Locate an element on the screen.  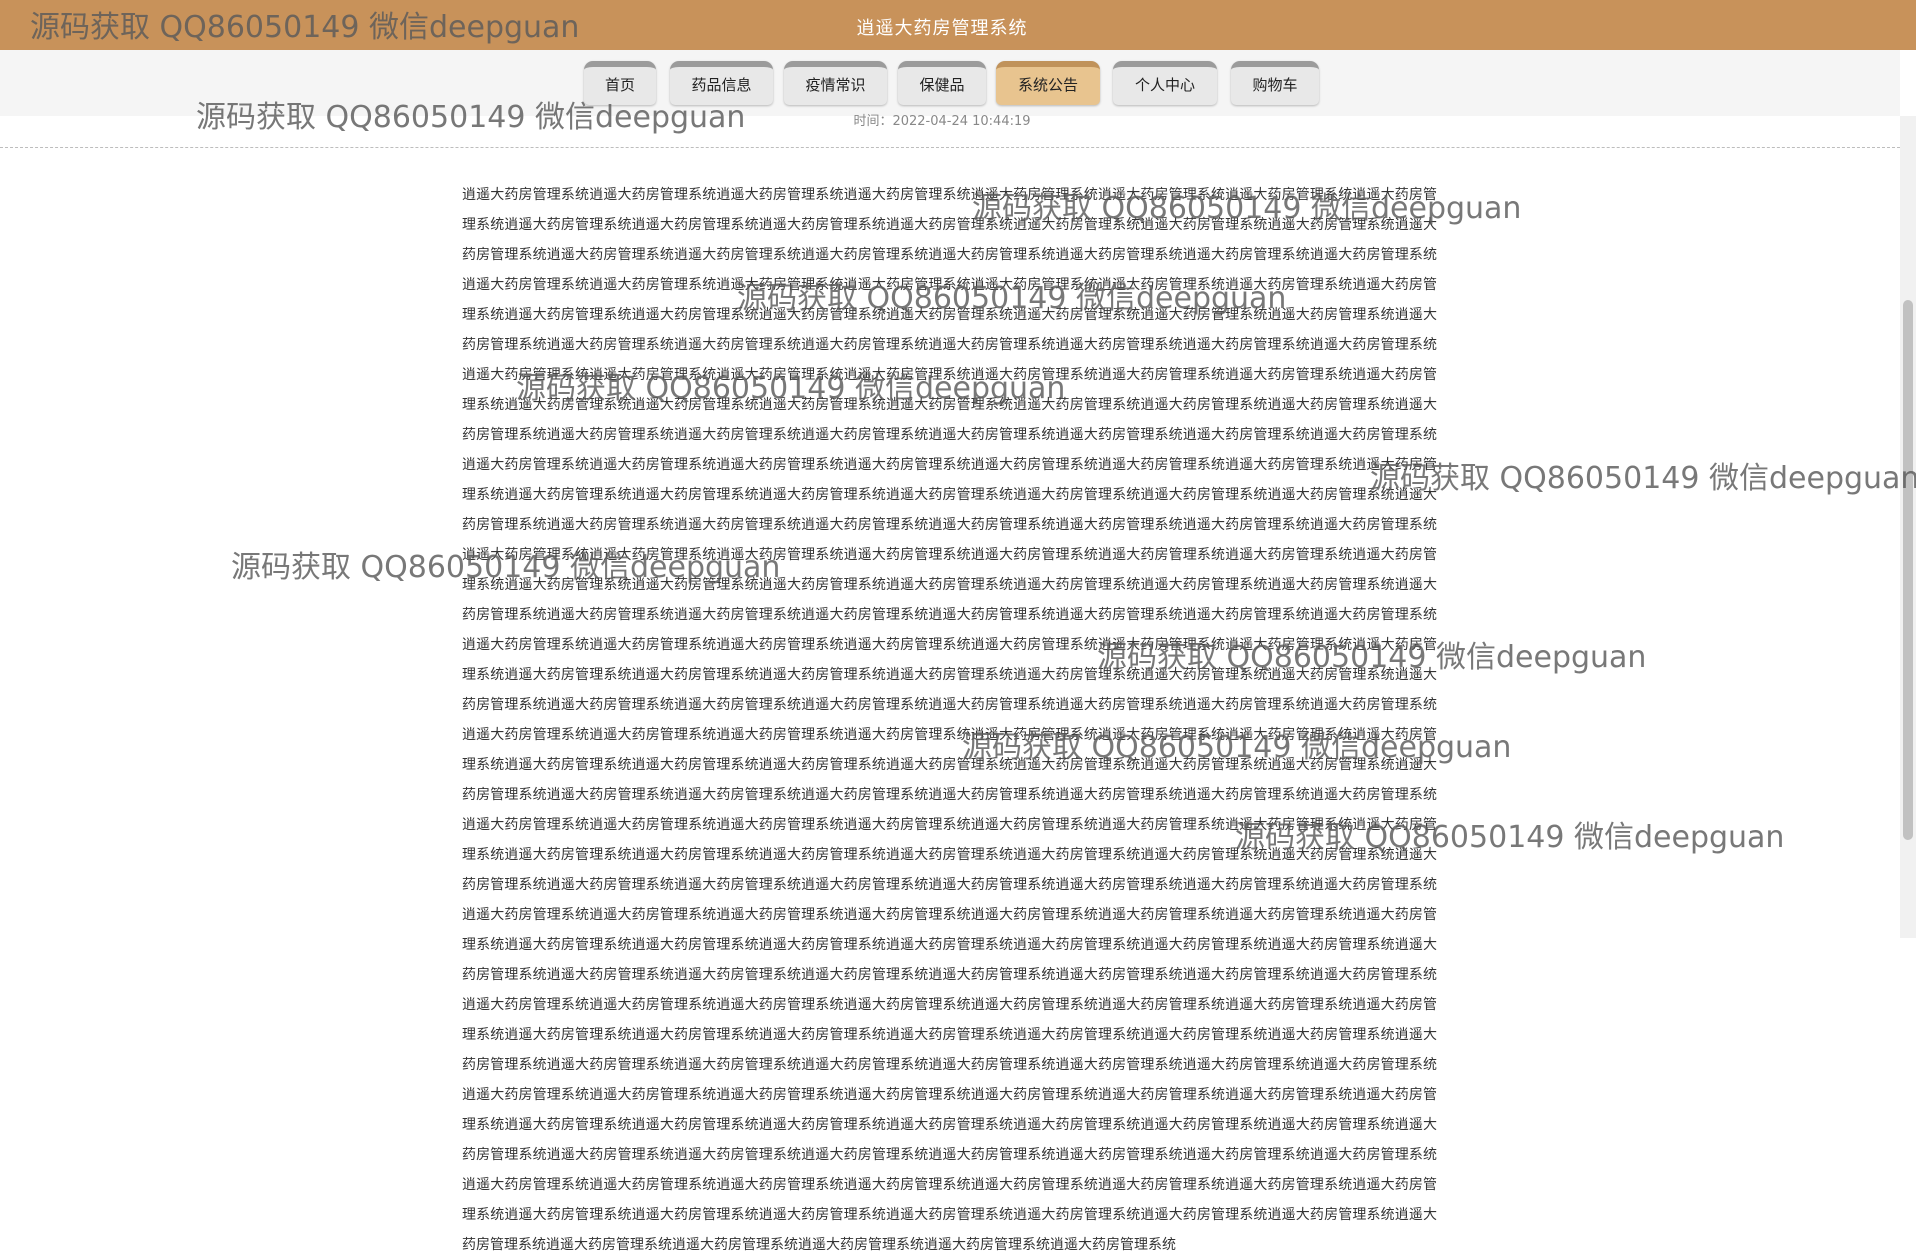
nav-item-personal-center: 个人中心 is located at coordinates (1165, 83).